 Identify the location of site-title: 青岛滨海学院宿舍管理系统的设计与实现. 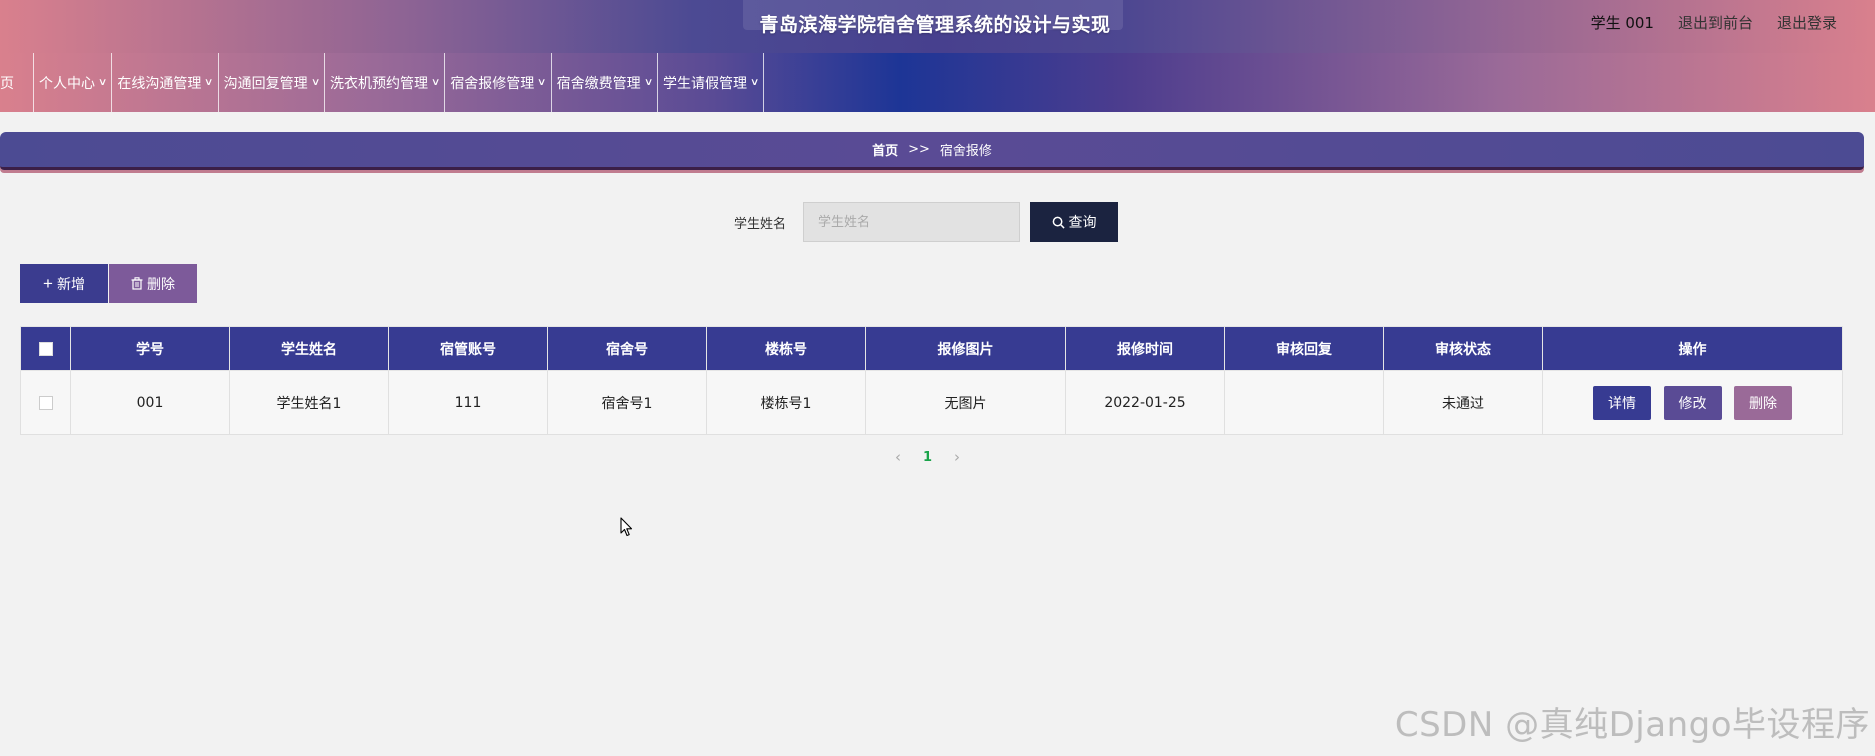
(935, 25).